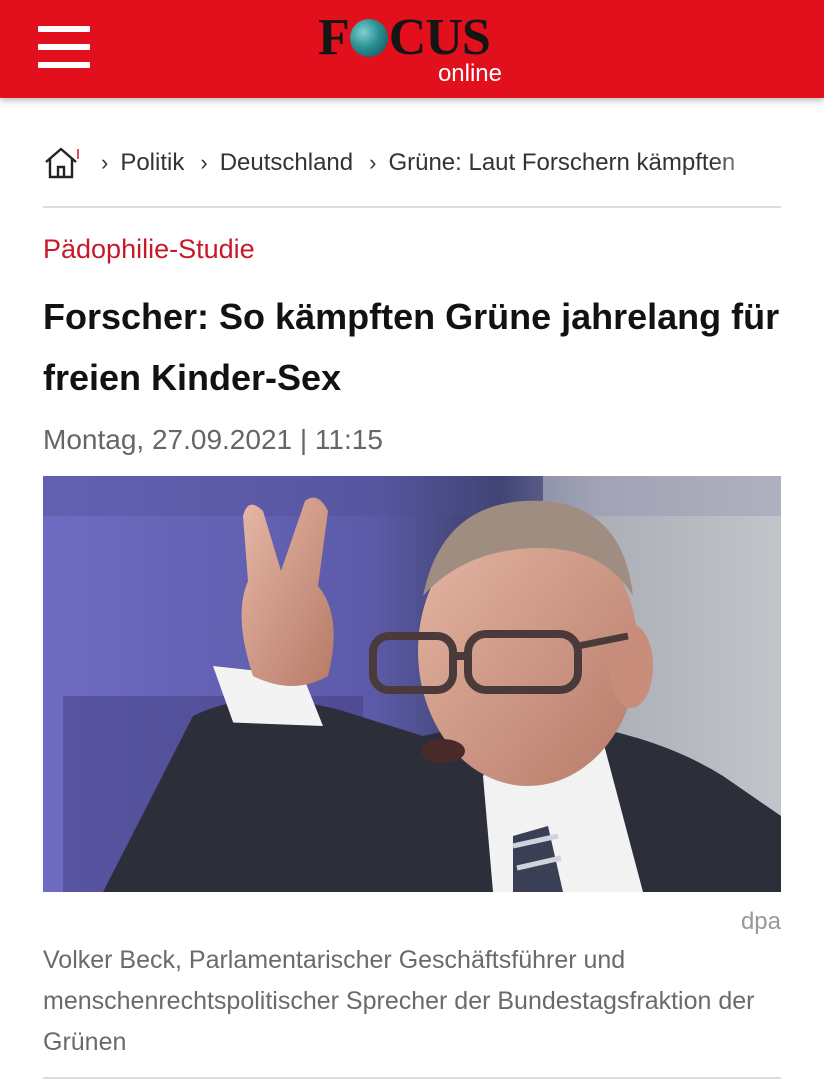  What do you see at coordinates (61, 163) in the screenshot?
I see `home-icon` at bounding box center [61, 163].